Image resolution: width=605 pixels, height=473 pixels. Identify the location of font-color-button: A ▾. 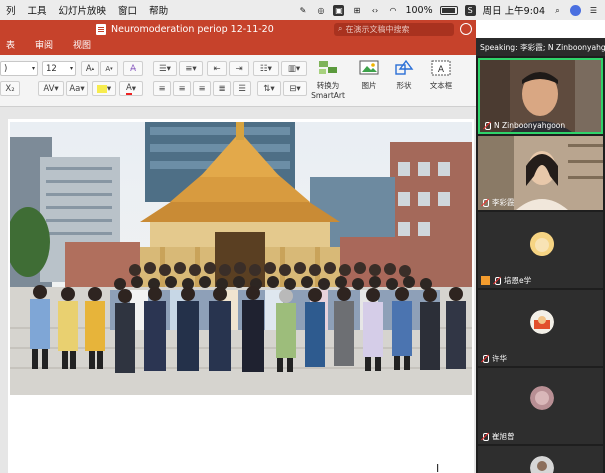
(131, 88).